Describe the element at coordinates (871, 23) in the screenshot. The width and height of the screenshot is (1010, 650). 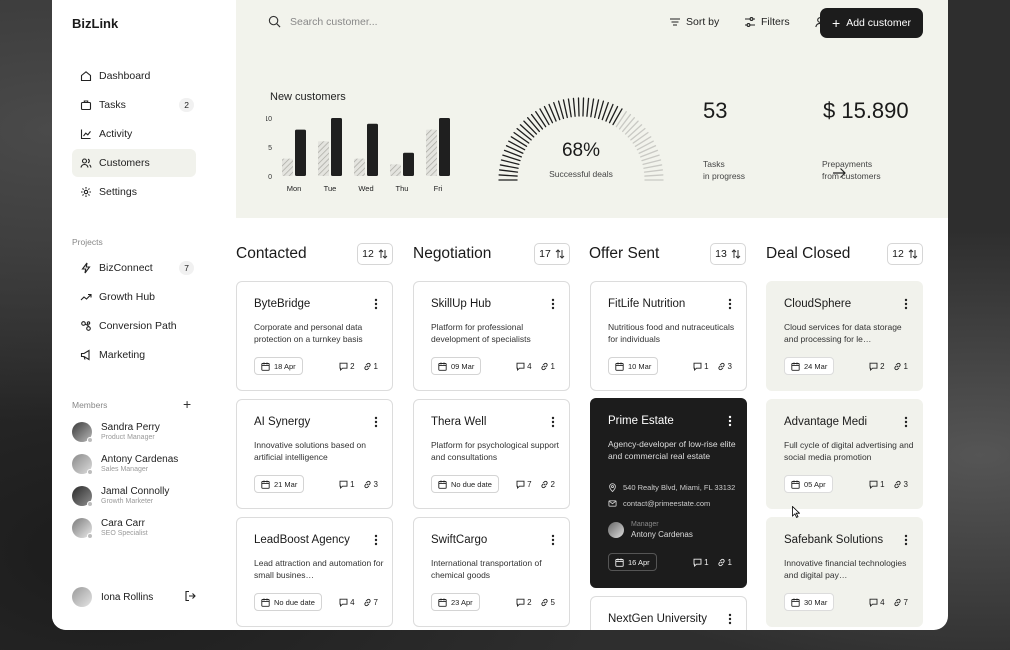
I see `add-customer-button: + Add customer` at that location.